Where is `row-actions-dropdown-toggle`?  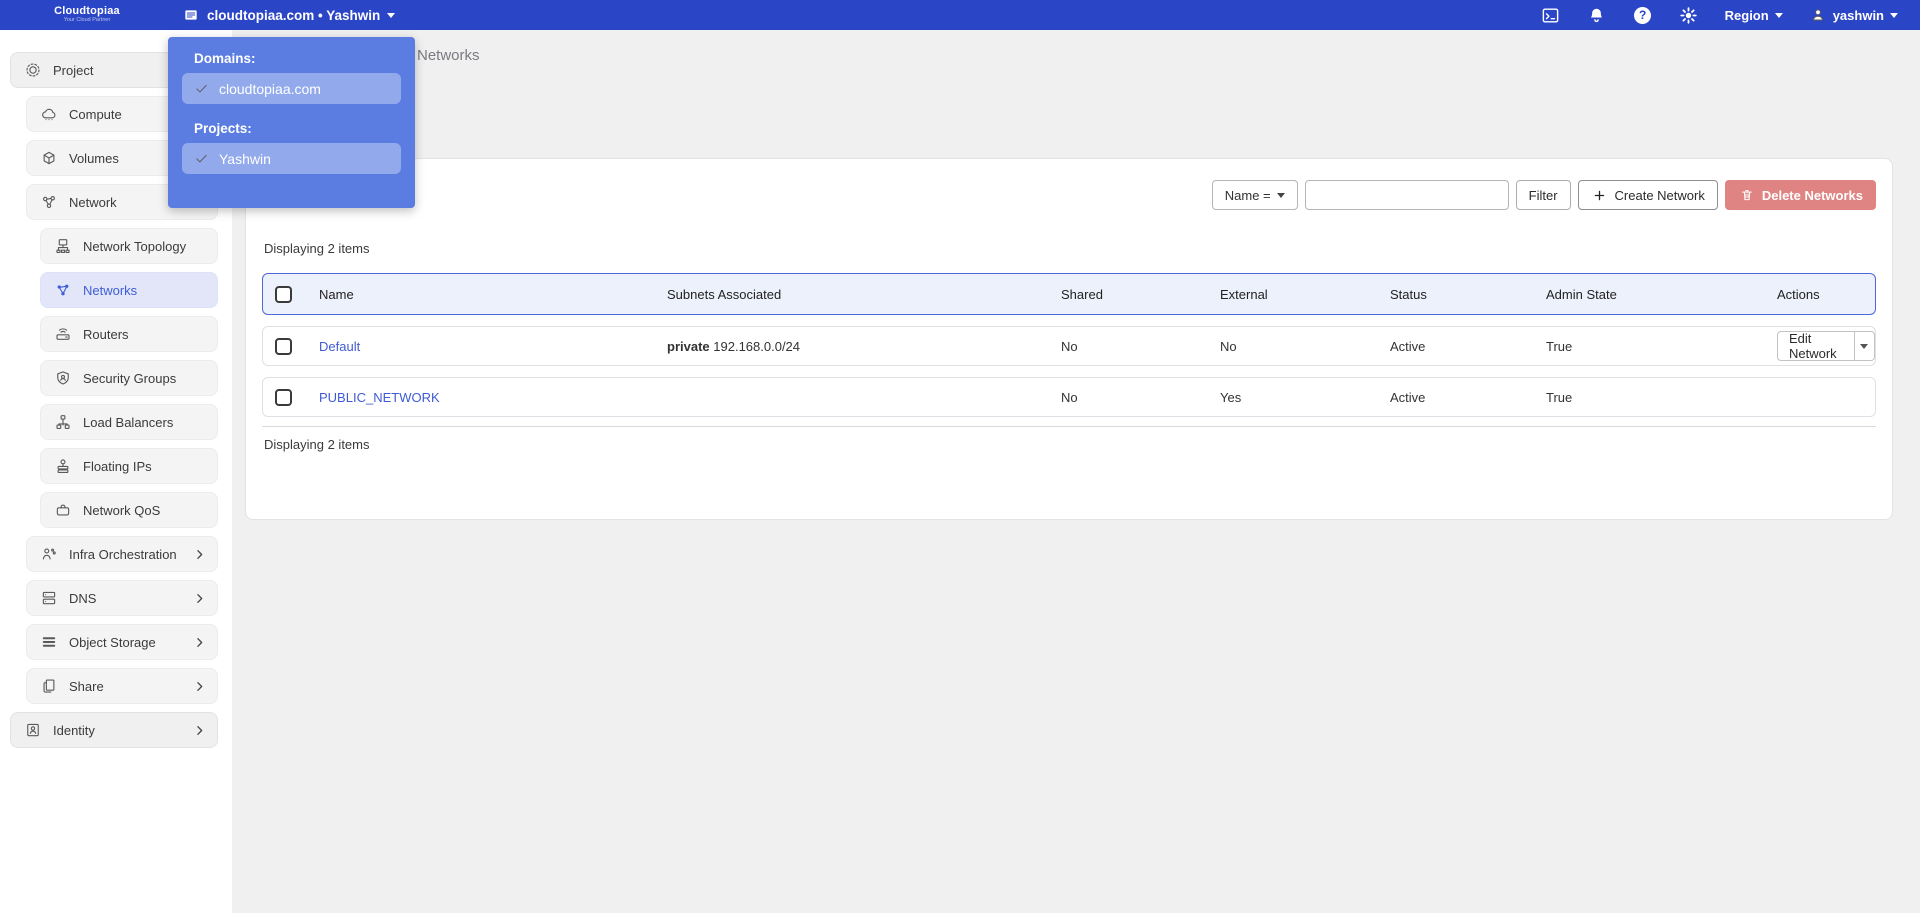
row-actions-dropdown-toggle is located at coordinates (1865, 346).